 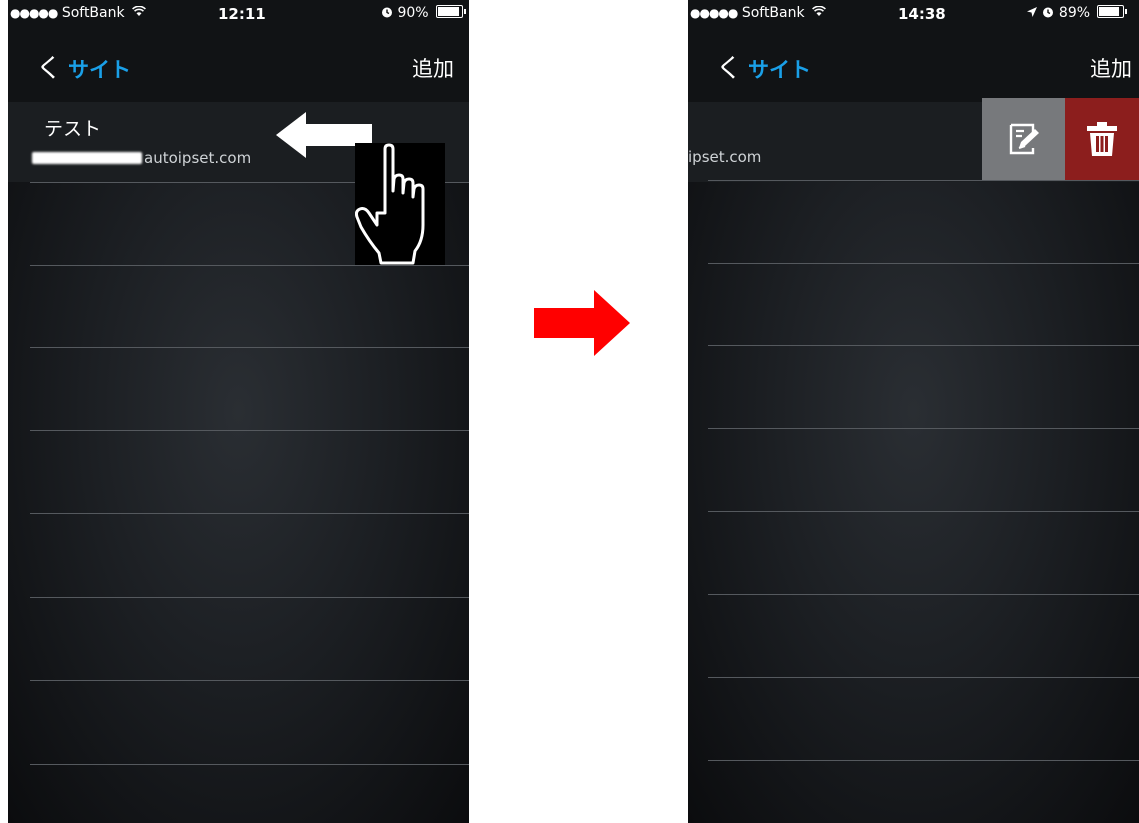 I want to click on right-arrow-icon, so click(x=582, y=323).